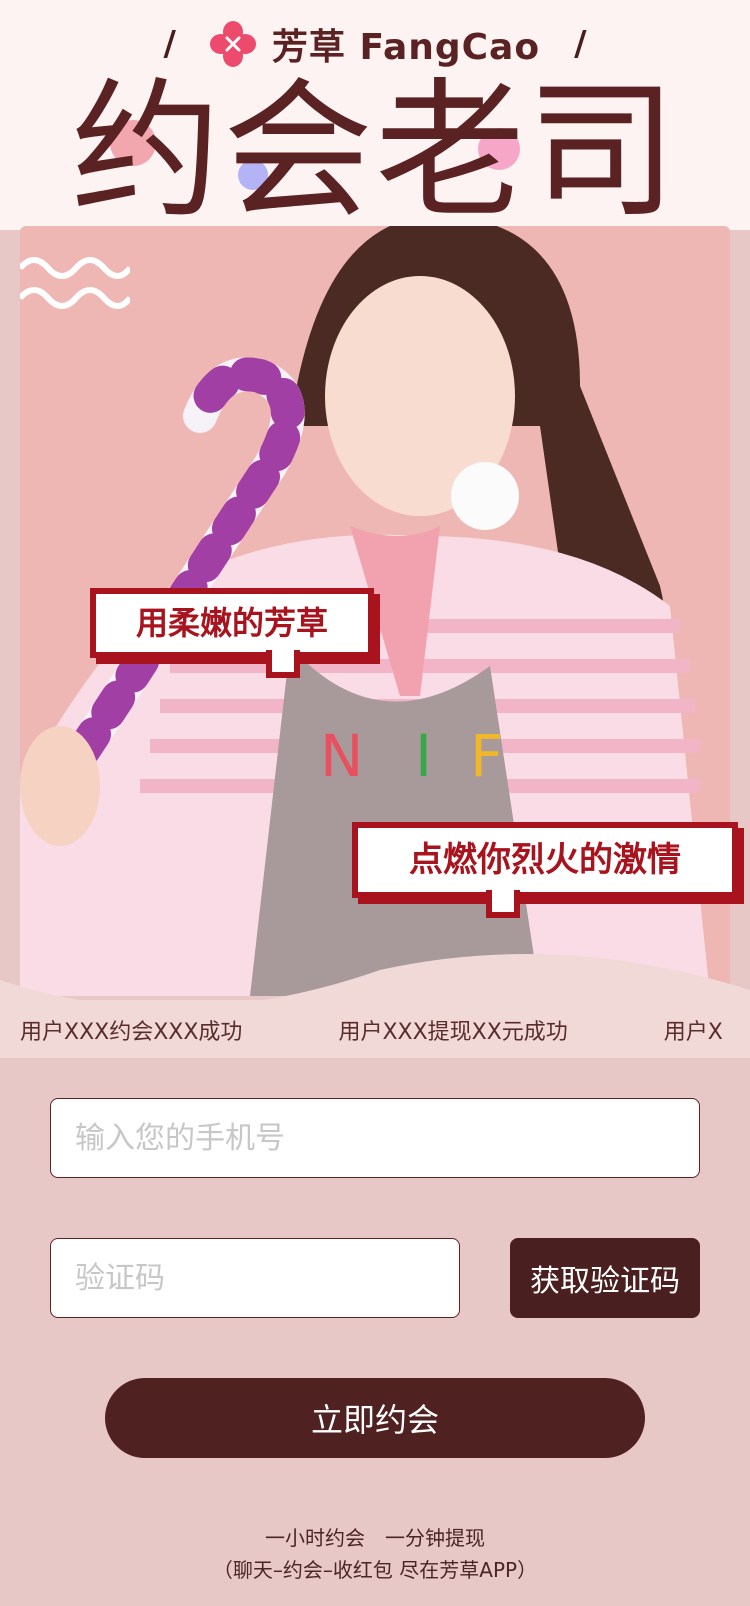  I want to click on phone-input, so click(375, 1138).